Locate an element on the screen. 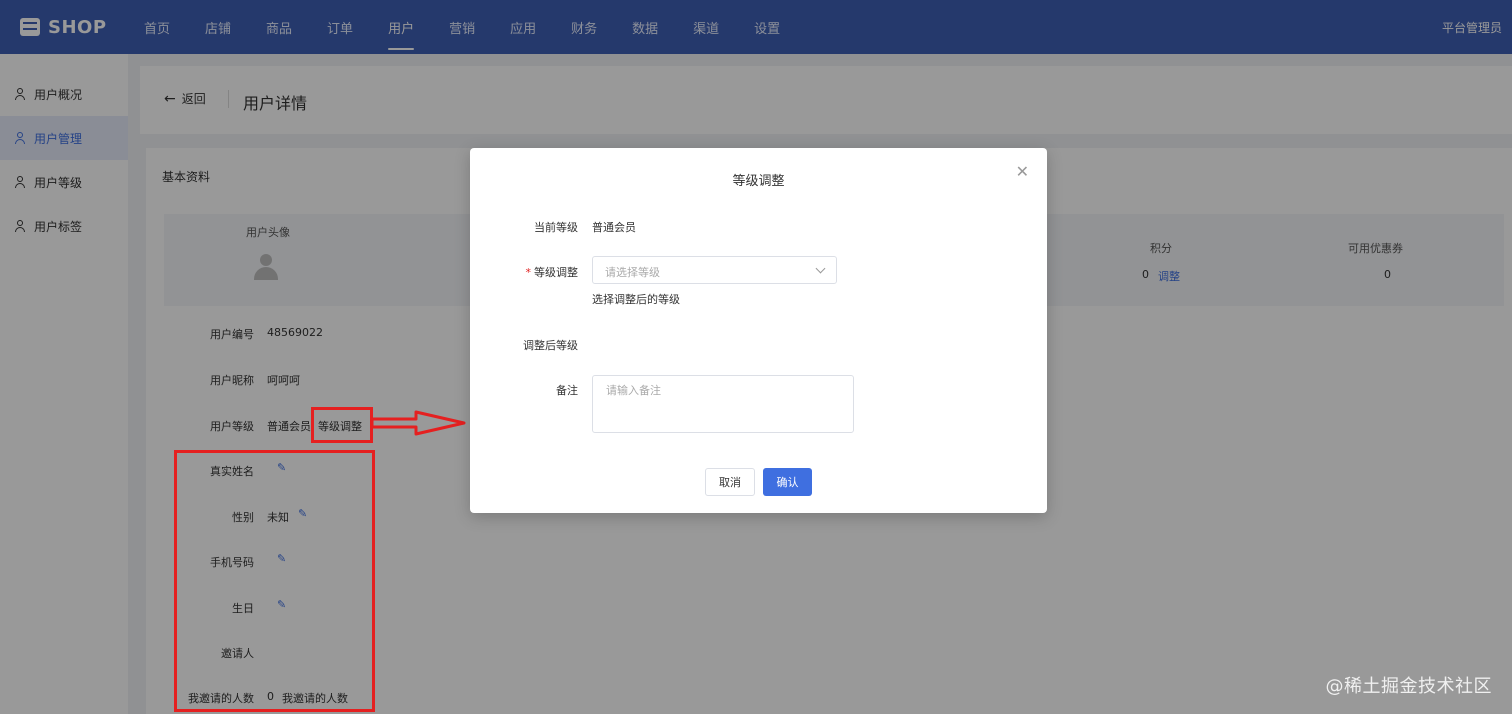  watermark: @稀土掘金技术社区 is located at coordinates (1408, 686).